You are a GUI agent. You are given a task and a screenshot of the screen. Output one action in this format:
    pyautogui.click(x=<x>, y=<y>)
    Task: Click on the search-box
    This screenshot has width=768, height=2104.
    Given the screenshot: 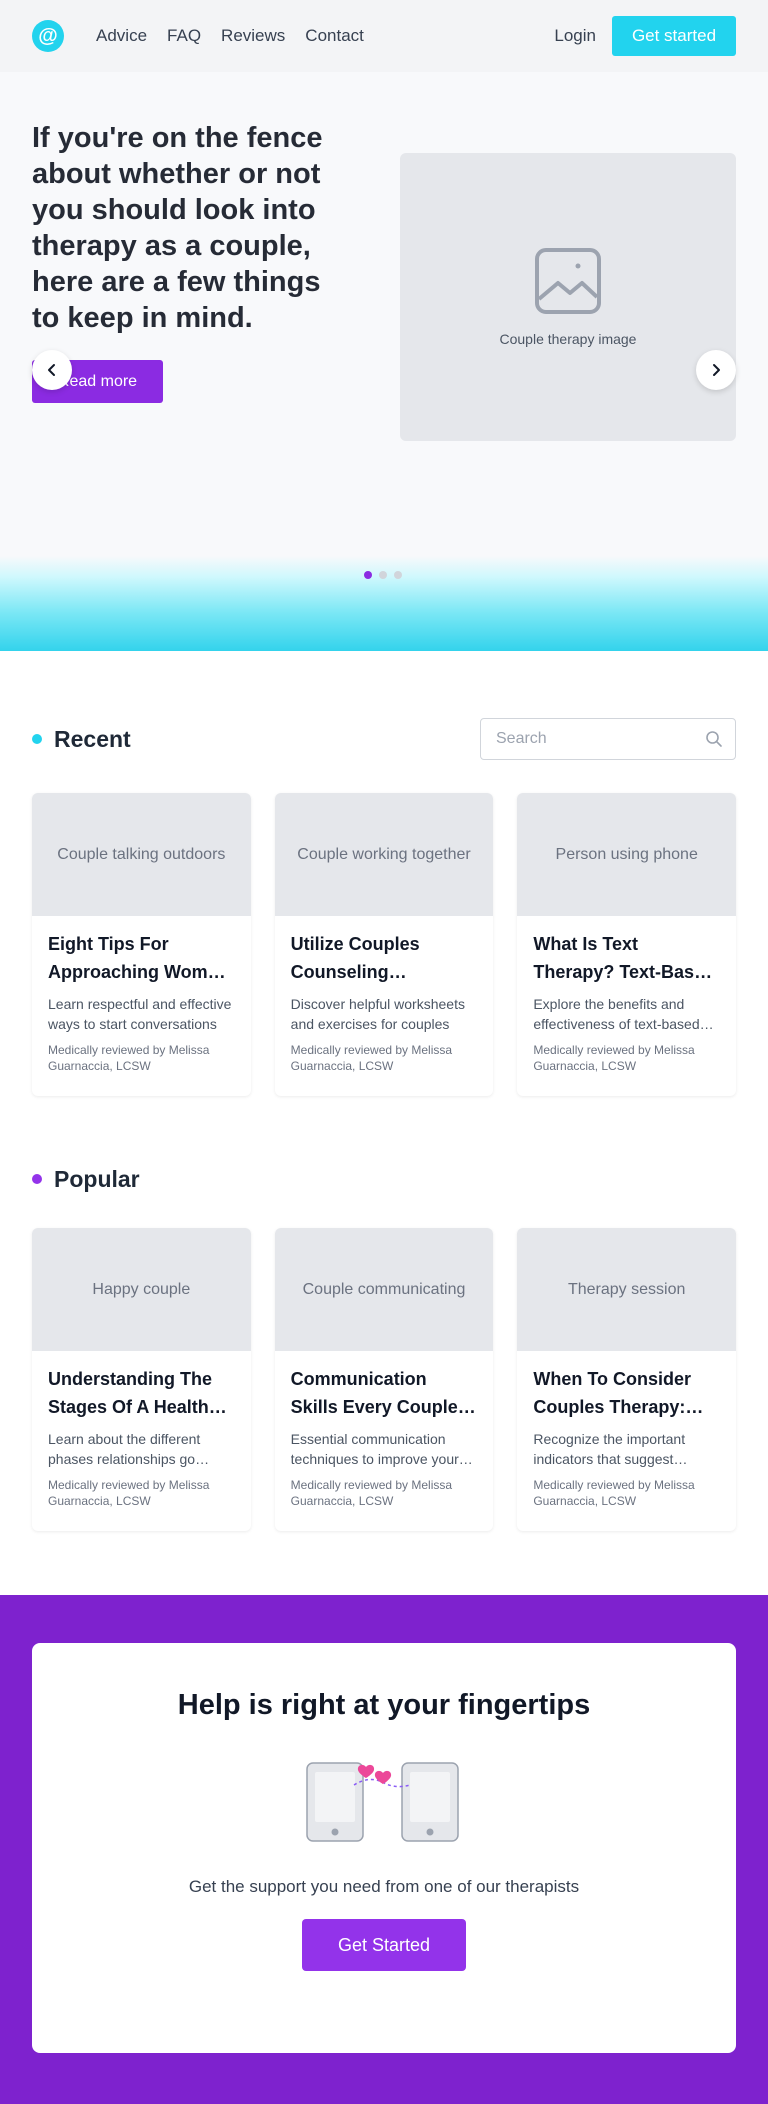 What is the action you would take?
    pyautogui.click(x=608, y=739)
    